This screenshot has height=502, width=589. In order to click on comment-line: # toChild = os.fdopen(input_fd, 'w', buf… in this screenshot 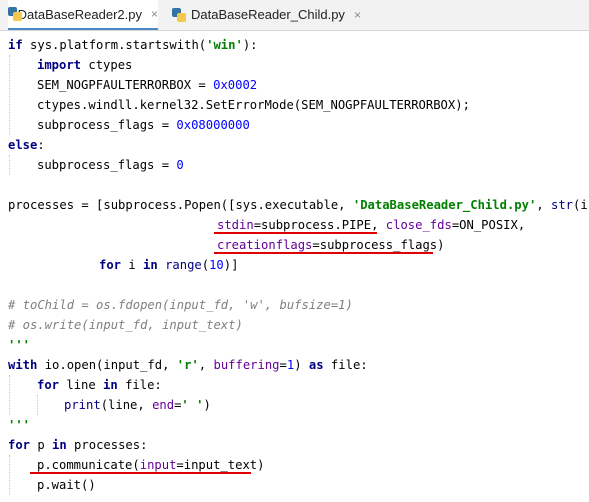, I will do `click(180, 305)`.